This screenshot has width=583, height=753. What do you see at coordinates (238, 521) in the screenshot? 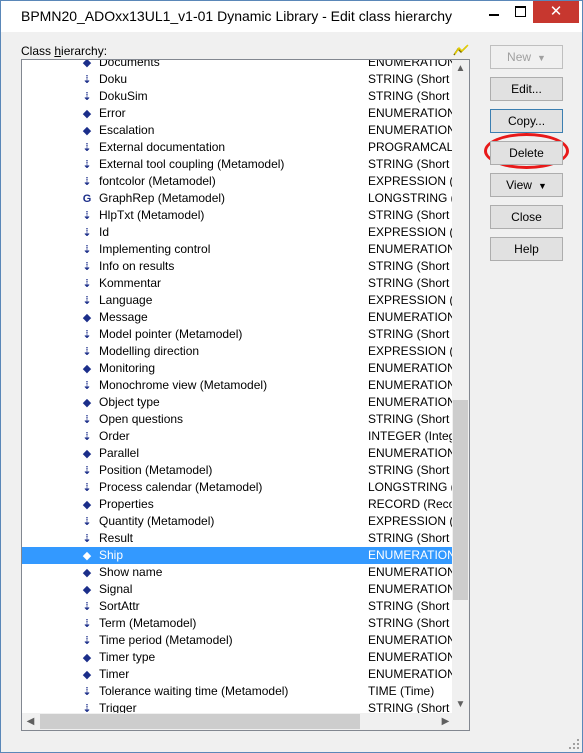
I see `list-item: ⇣ Quantity (Metamodel) EXPRESSION (Ex` at bounding box center [238, 521].